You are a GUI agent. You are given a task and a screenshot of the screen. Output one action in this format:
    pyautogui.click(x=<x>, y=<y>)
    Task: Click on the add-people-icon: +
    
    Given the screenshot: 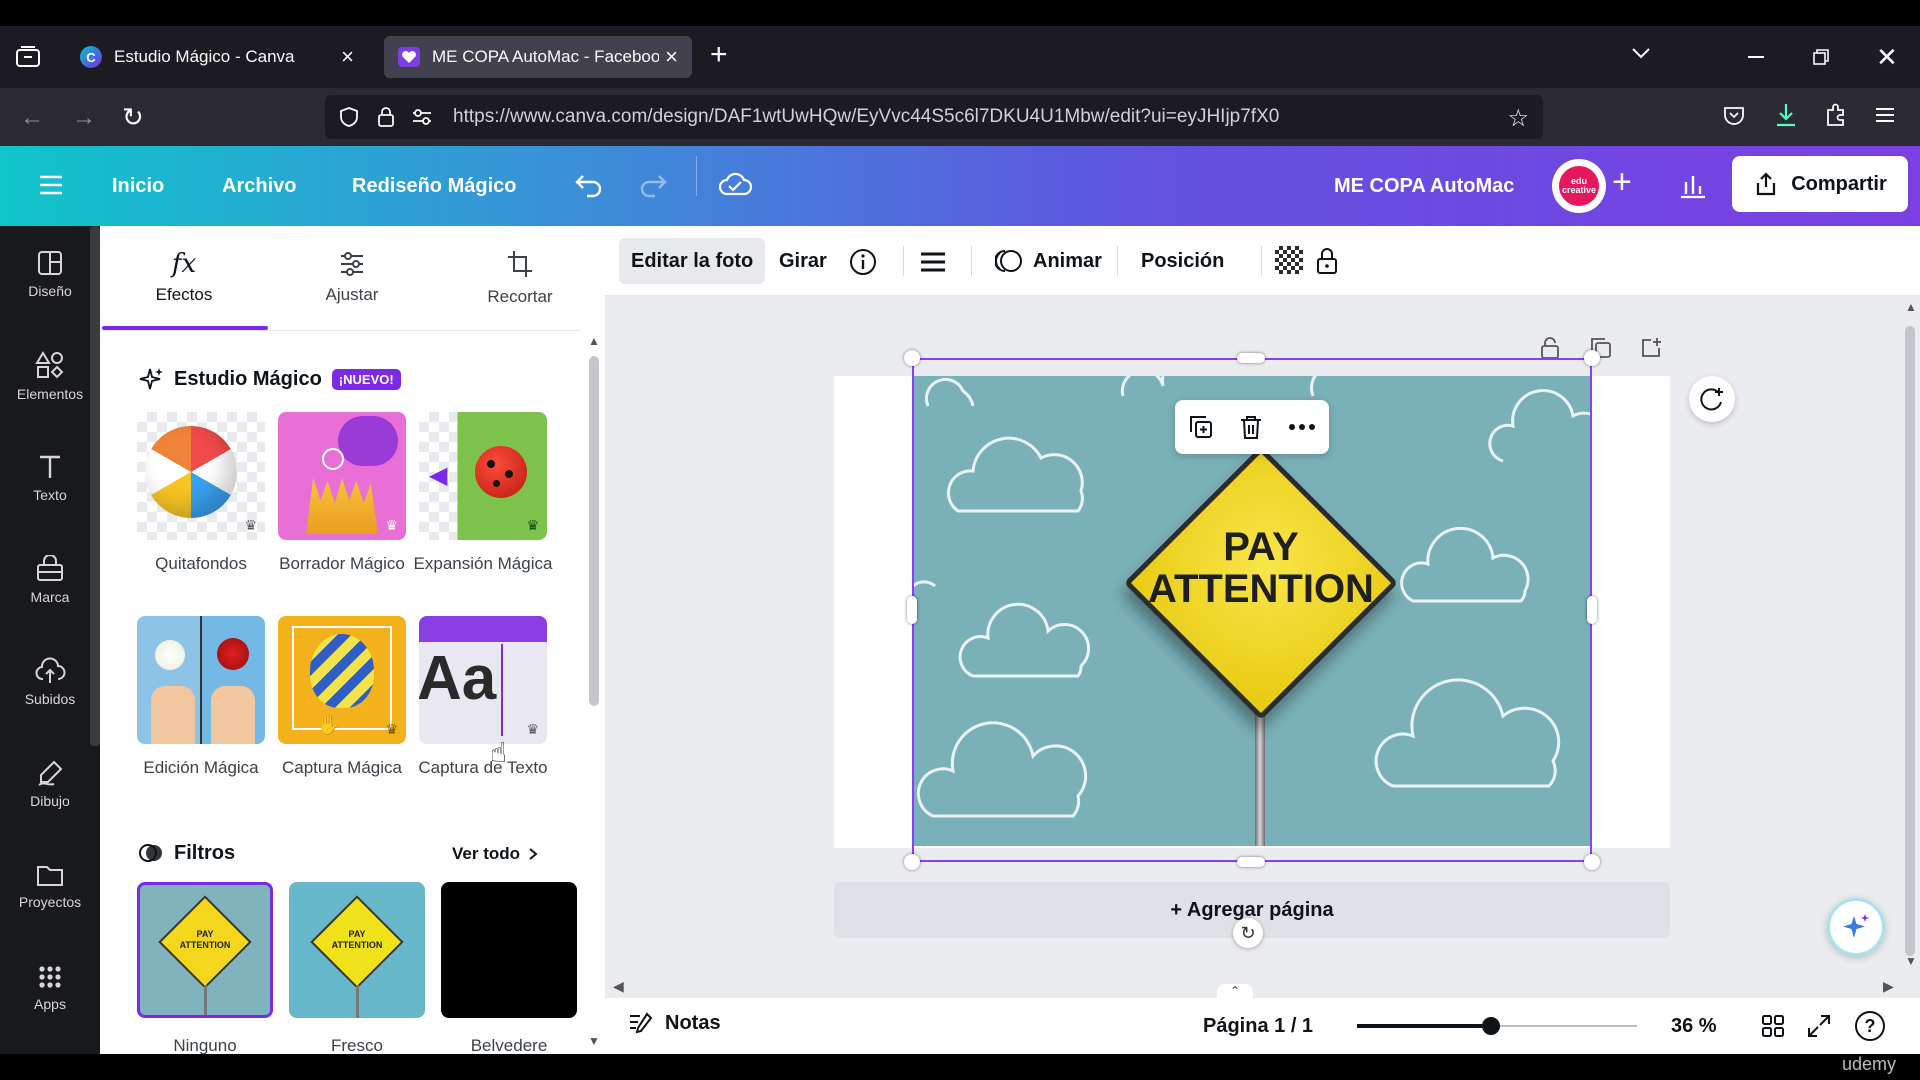 What is the action you would take?
    pyautogui.click(x=1622, y=182)
    